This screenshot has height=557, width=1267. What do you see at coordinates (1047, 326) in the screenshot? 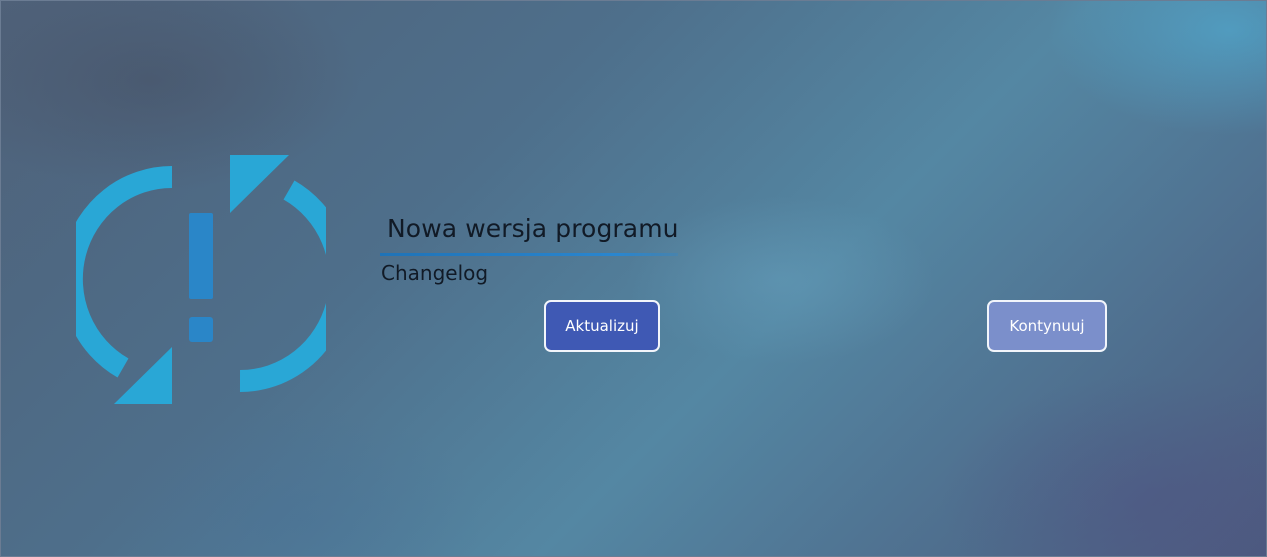
I see `continue-button: Kontynuuj` at bounding box center [1047, 326].